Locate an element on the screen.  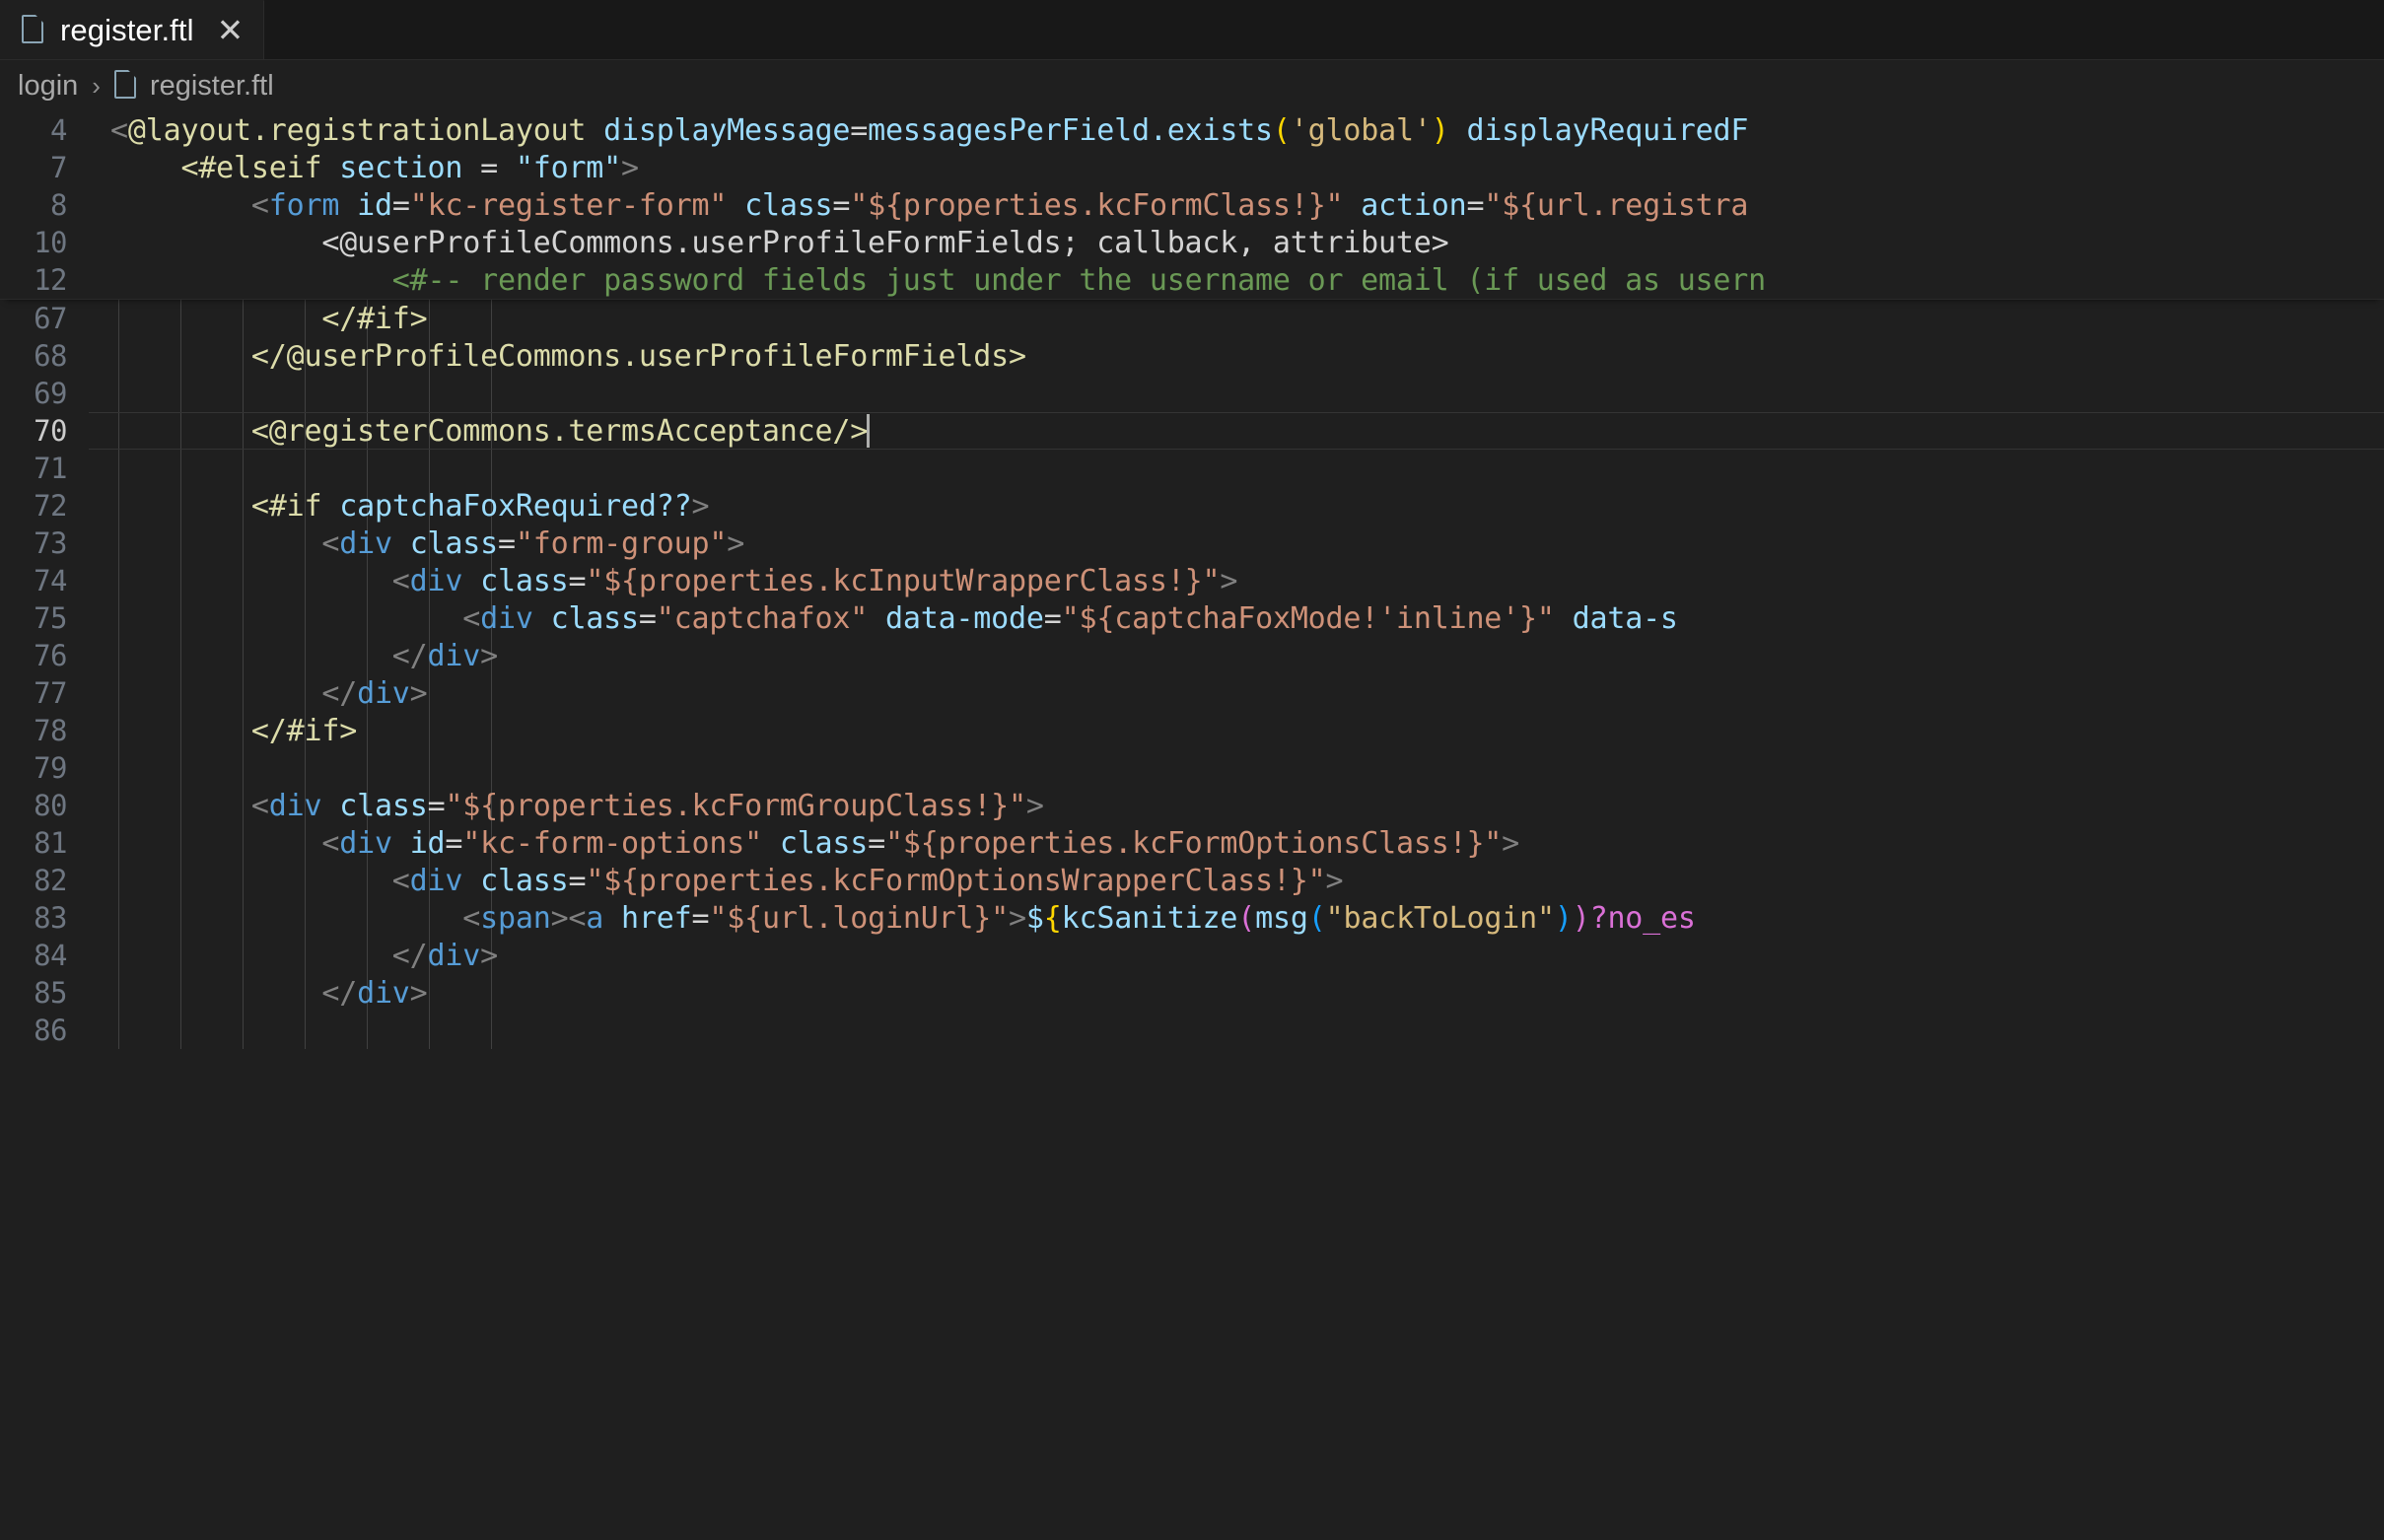
line-number: 83 is located at coordinates (51, 918).